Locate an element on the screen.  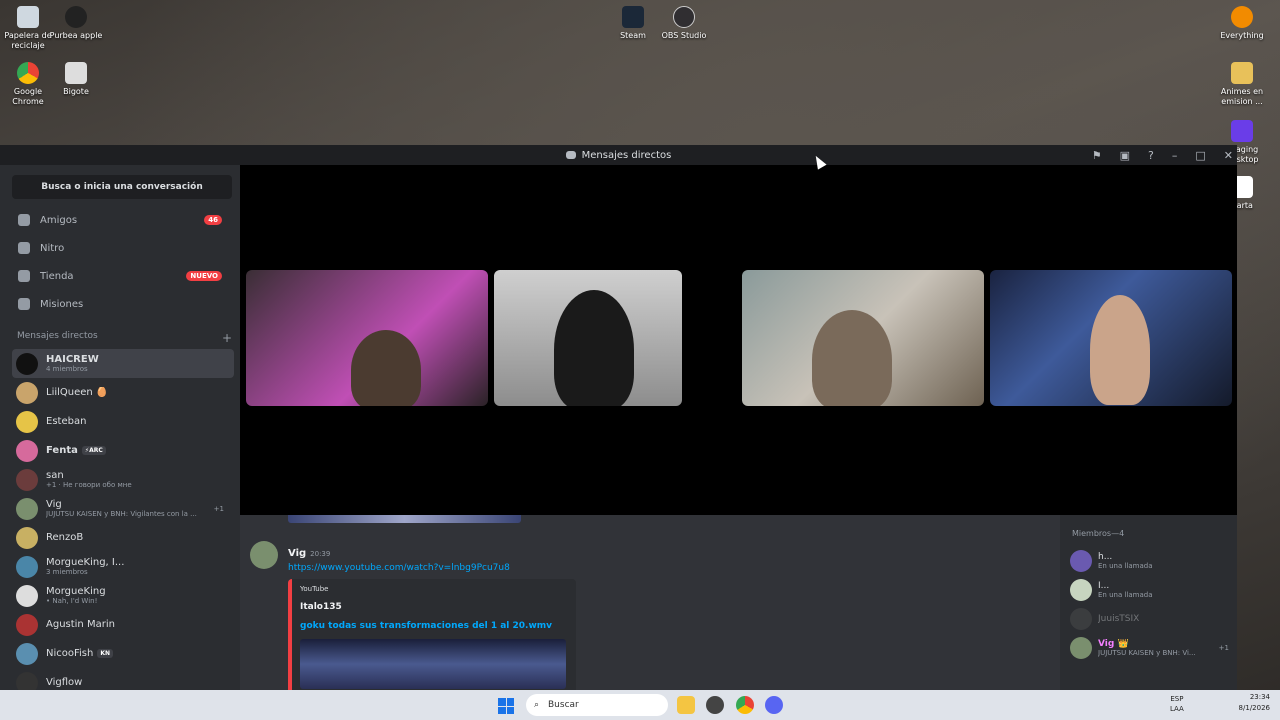
dm-header: Mensajes directos + is located at coordinates (124, 338).